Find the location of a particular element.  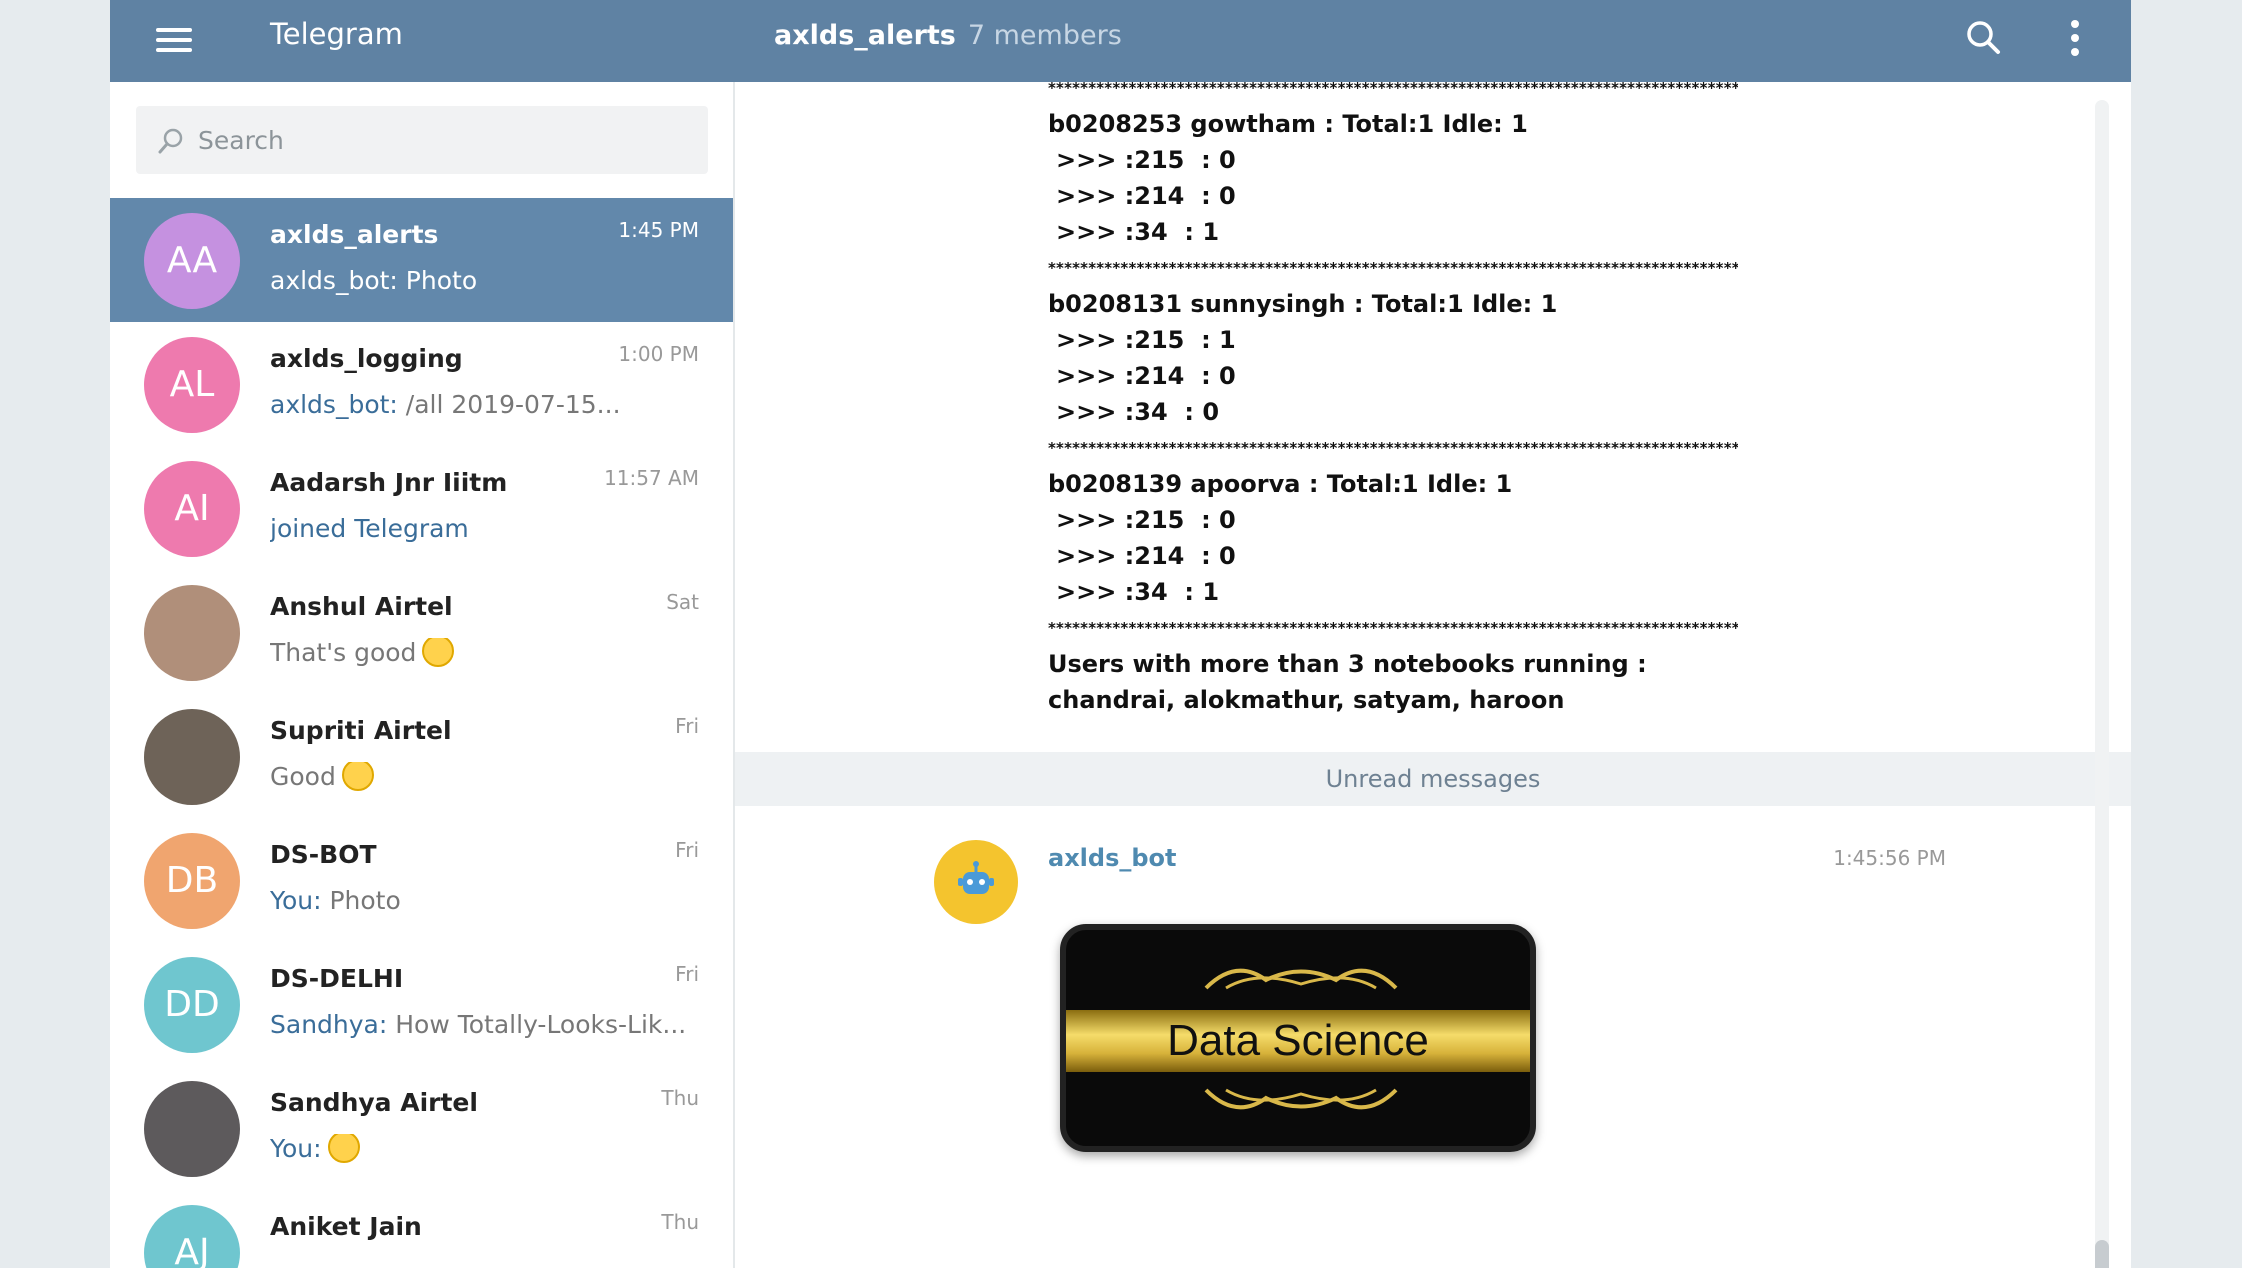

chat-name: Aadarsh Jnr Iiitm is located at coordinates (389, 482).